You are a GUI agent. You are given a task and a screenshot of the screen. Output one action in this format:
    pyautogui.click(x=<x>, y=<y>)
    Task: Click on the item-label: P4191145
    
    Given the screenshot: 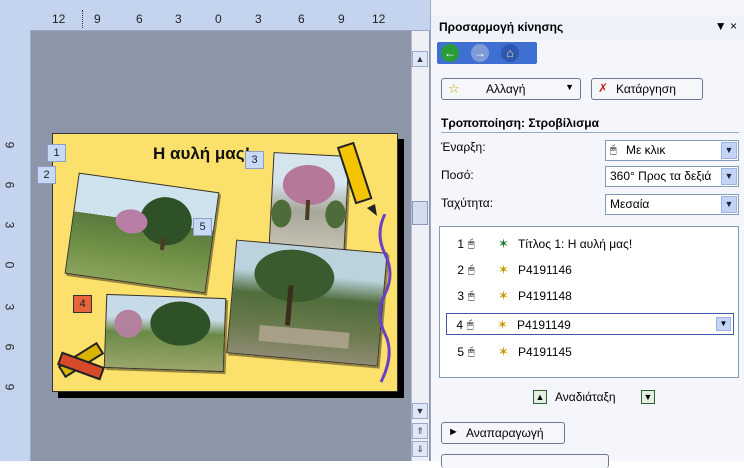 What is the action you would take?
    pyautogui.click(x=545, y=352)
    